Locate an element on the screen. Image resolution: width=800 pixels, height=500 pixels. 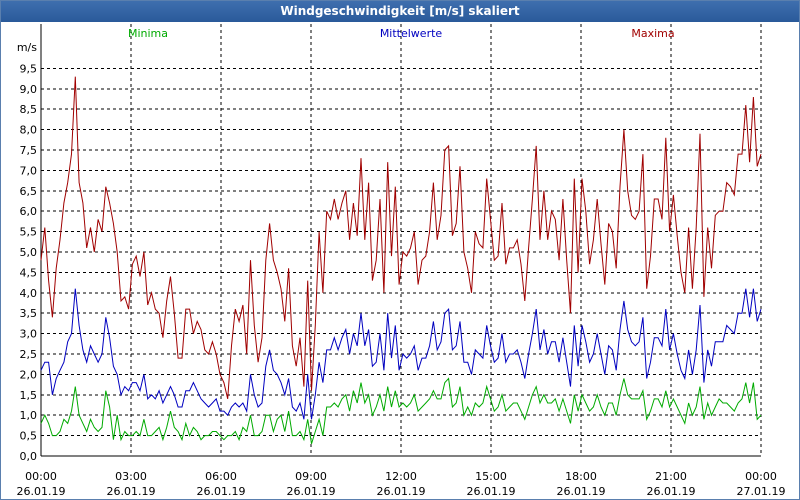
y-tick-label: 6,0 is located at coordinates (29, 211).